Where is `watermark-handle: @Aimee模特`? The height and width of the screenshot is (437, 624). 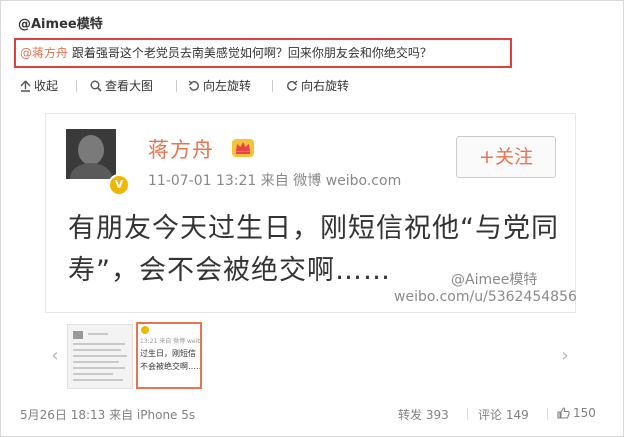
watermark-handle: @Aimee模特 is located at coordinates (494, 280).